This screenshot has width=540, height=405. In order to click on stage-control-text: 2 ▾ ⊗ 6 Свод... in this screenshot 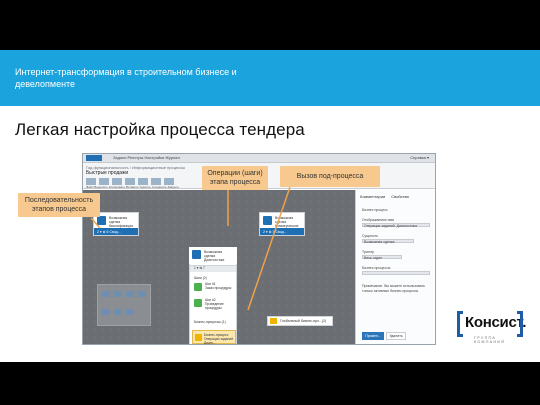, I will do `click(109, 232)`.